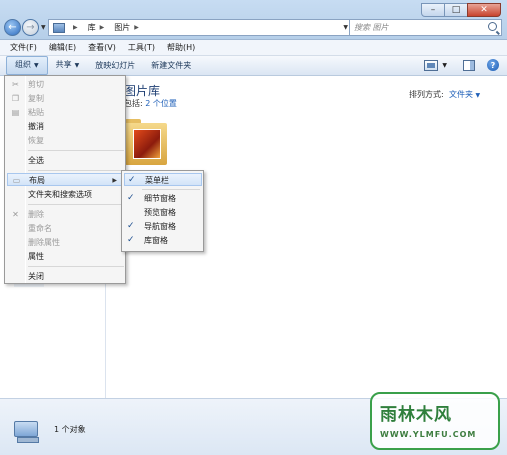 Image resolution: width=507 pixels, height=455 pixels. Describe the element at coordinates (163, 198) in the screenshot. I see `submenu-item-details-pane: ✓ 细节窗格` at that location.